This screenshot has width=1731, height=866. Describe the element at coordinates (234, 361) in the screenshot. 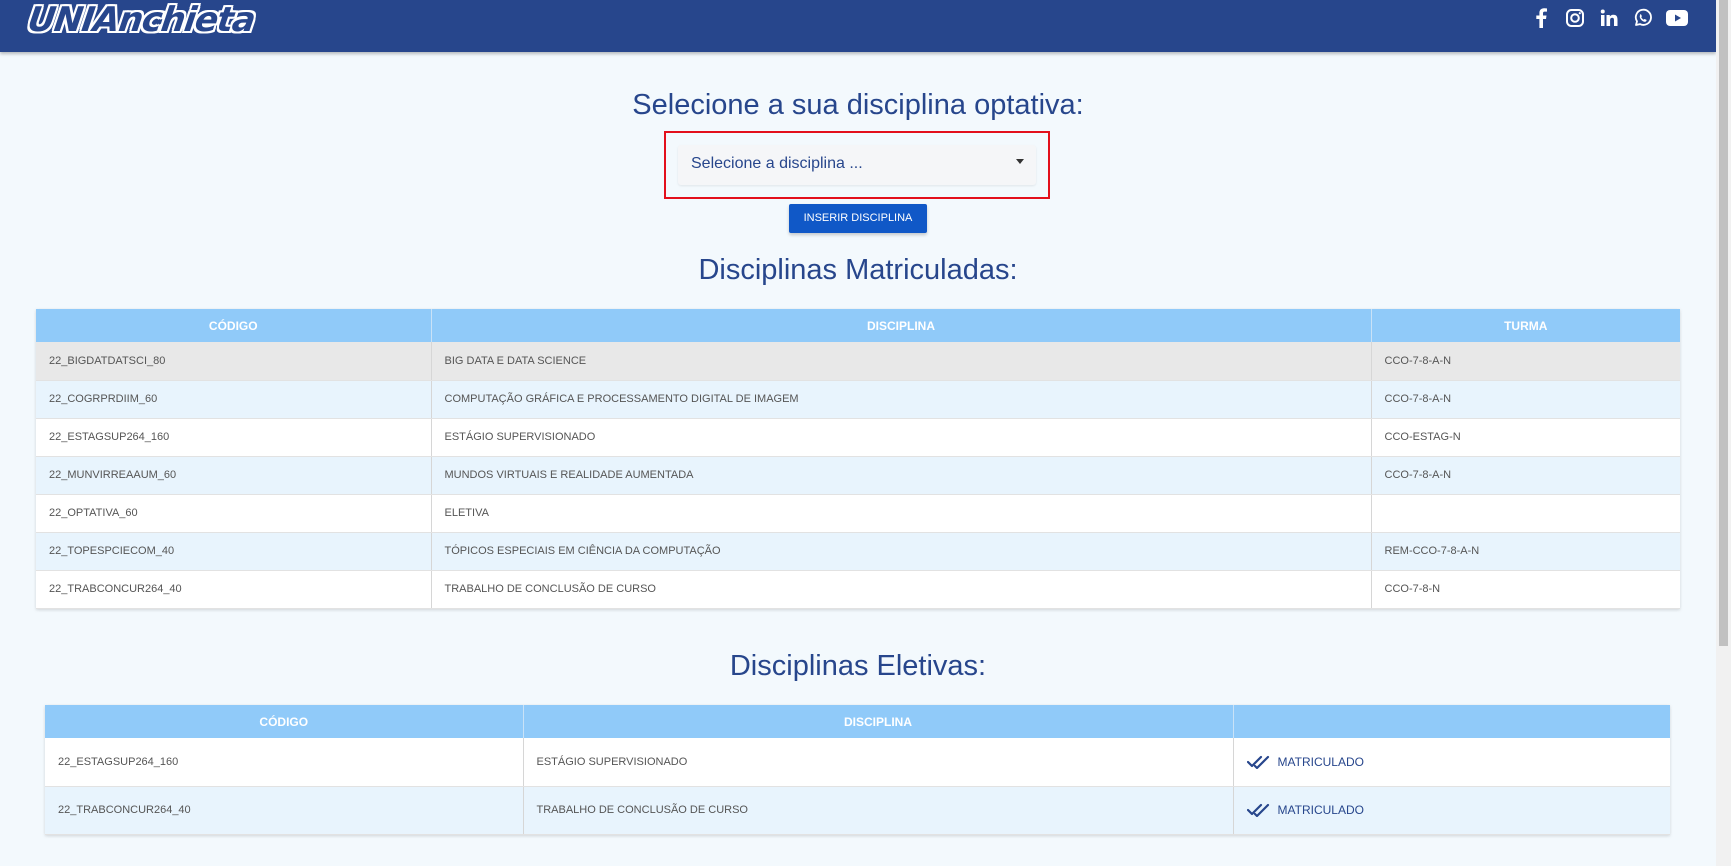

I see `cell-codigo: 22_BIGDATDATSCI_80` at that location.